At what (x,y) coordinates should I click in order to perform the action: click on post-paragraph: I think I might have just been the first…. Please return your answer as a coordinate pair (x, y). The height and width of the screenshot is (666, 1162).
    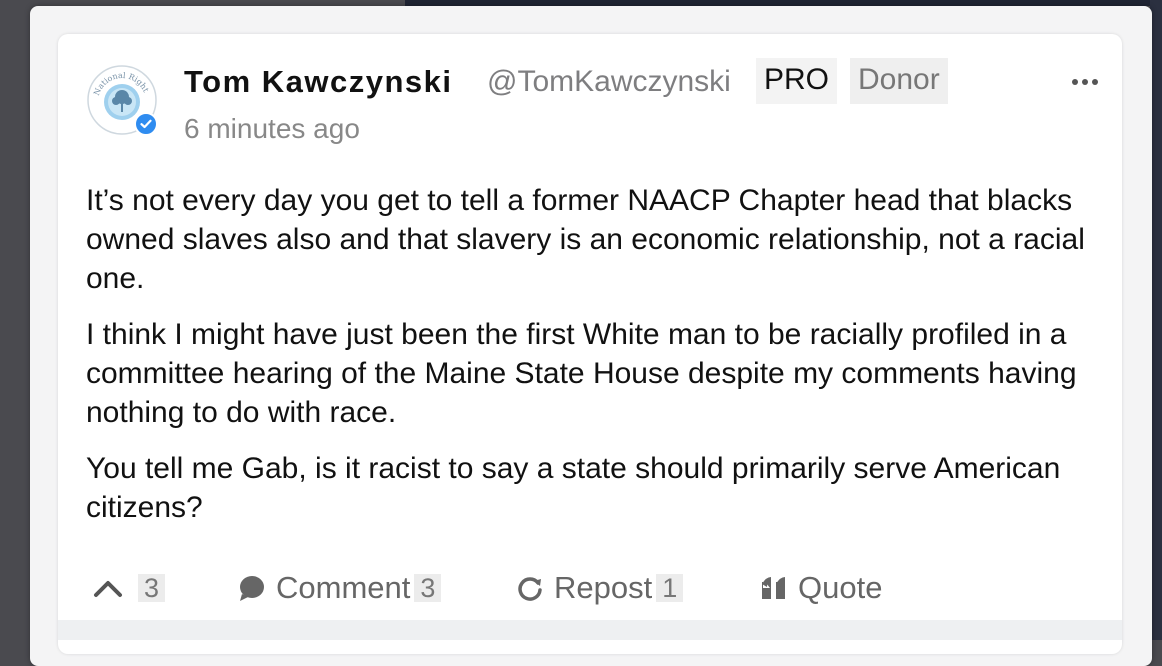
    Looking at the image, I should click on (581, 373).